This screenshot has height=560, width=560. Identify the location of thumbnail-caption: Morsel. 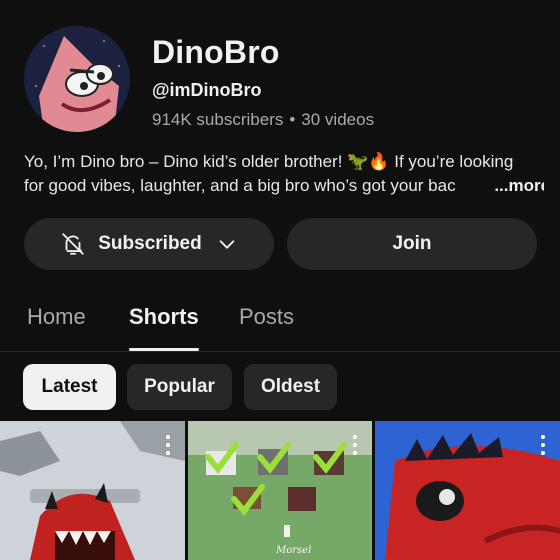
(294, 550).